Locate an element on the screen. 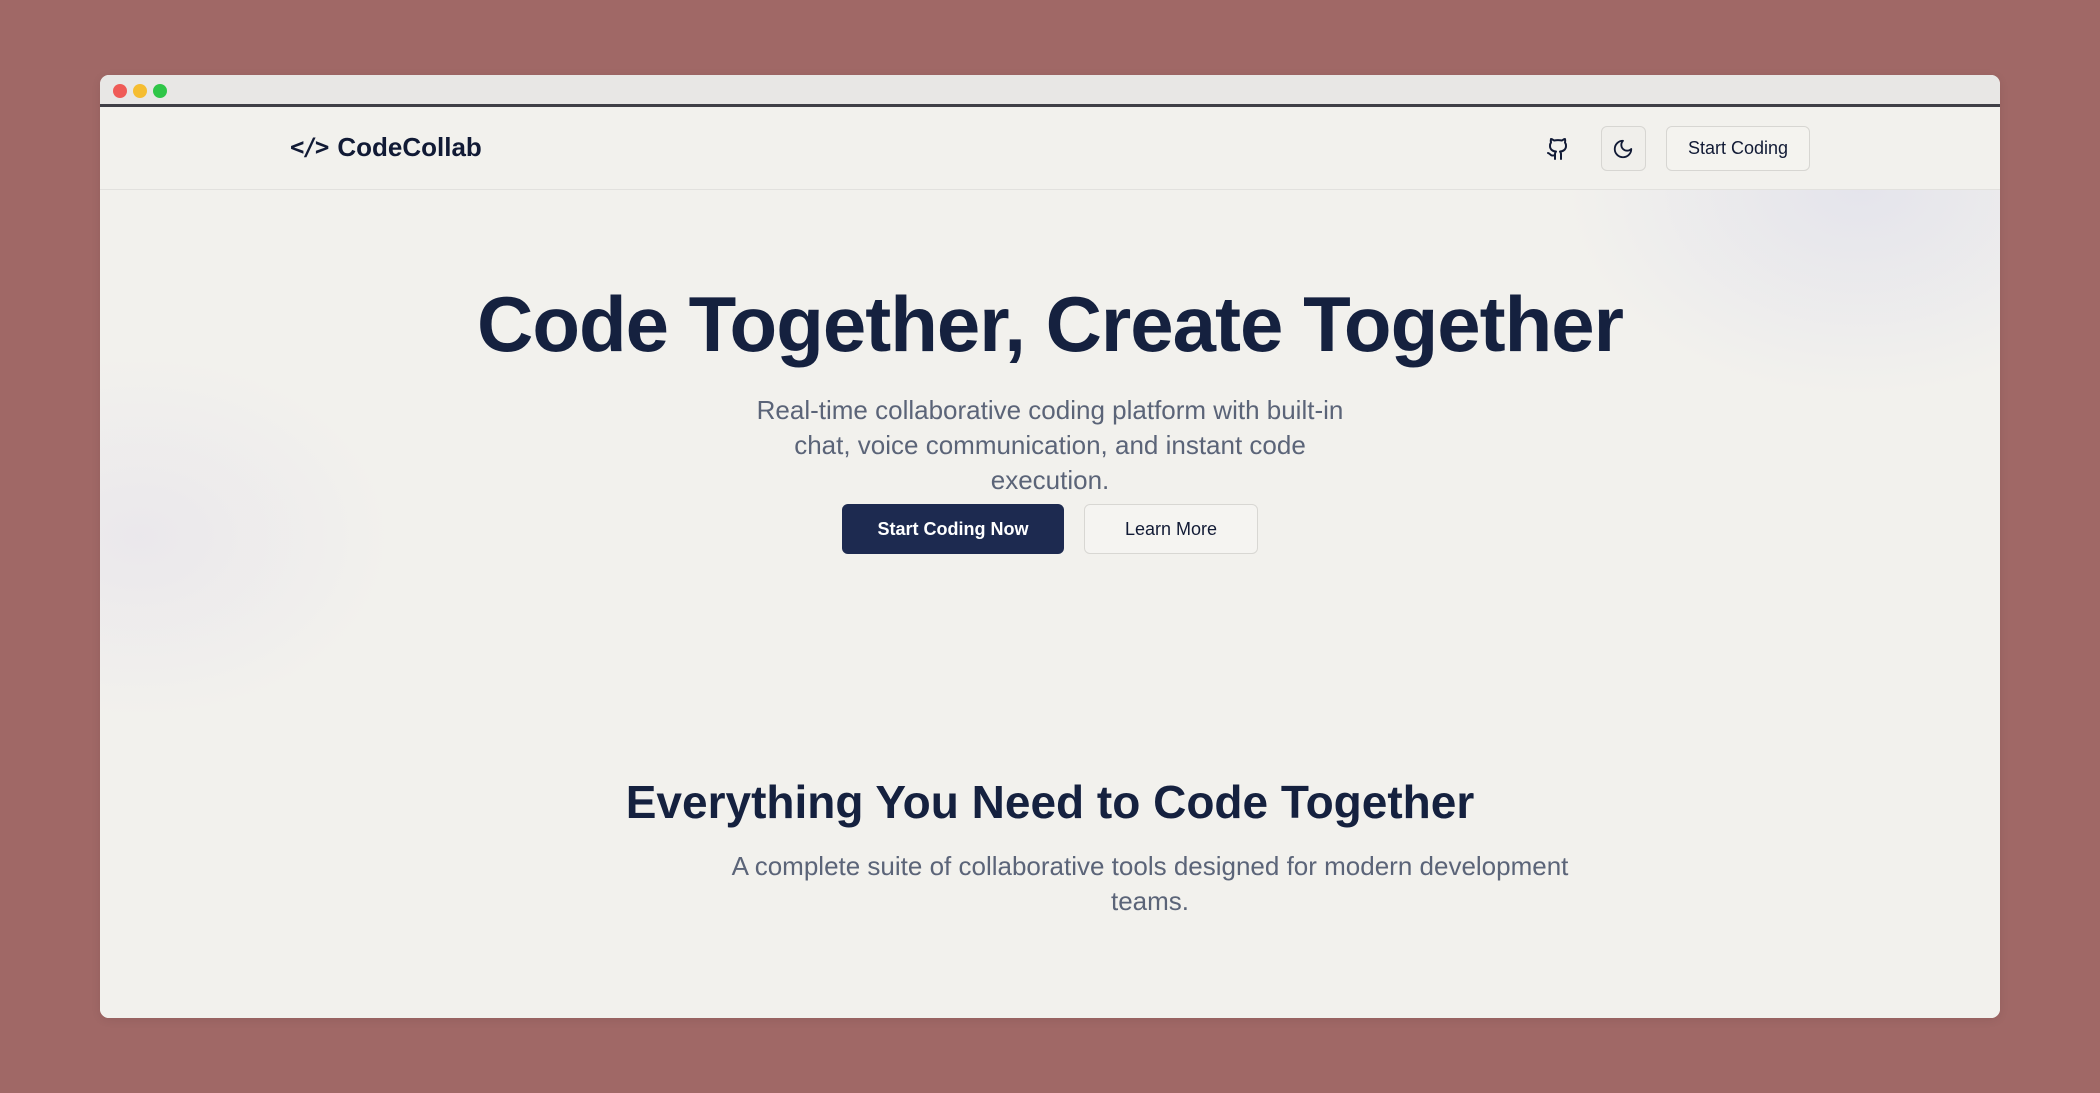 The height and width of the screenshot is (1093, 2100). start-coding-now-button: Start Coding Now is located at coordinates (953, 529).